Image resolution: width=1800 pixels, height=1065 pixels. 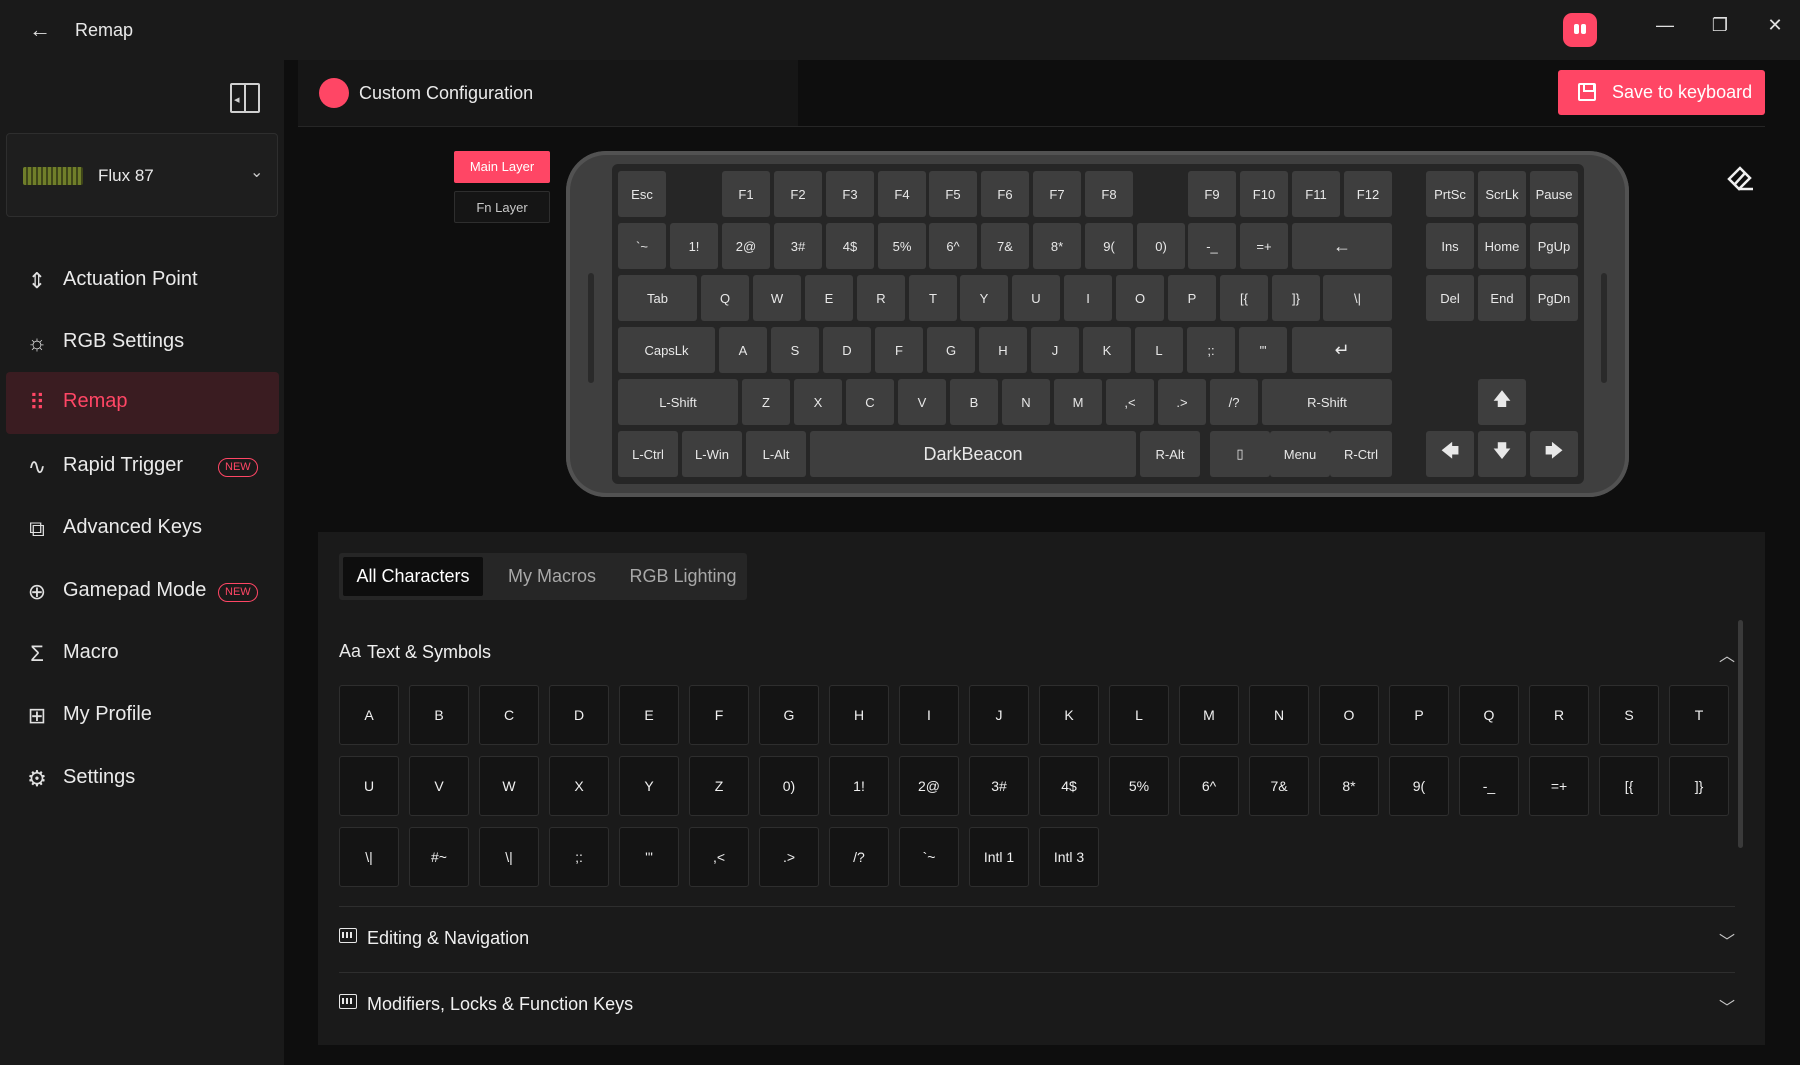 I want to click on section-editing-navigation: Editing & Navigation ﹀, so click(x=1037, y=939).